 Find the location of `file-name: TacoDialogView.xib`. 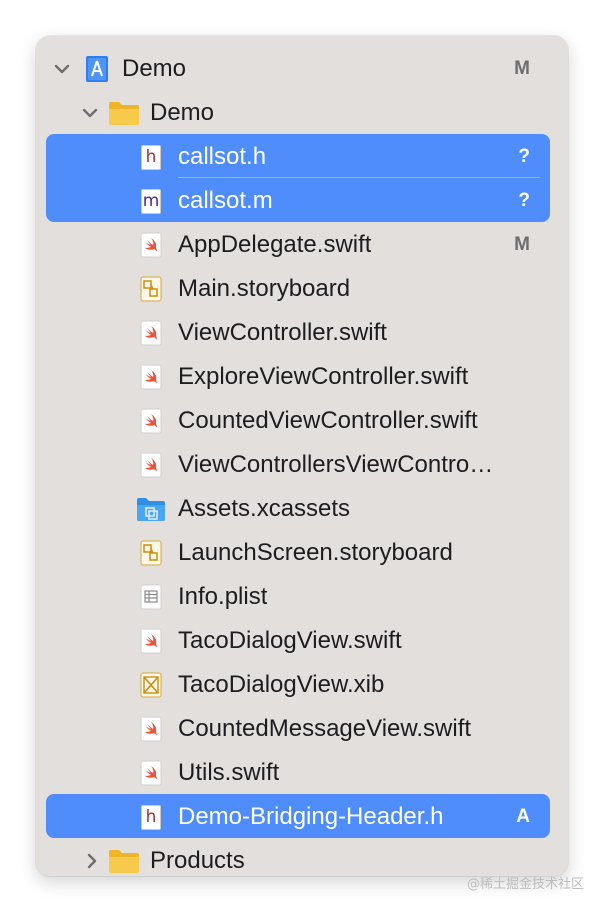

file-name: TacoDialogView.xib is located at coordinates (281, 684).